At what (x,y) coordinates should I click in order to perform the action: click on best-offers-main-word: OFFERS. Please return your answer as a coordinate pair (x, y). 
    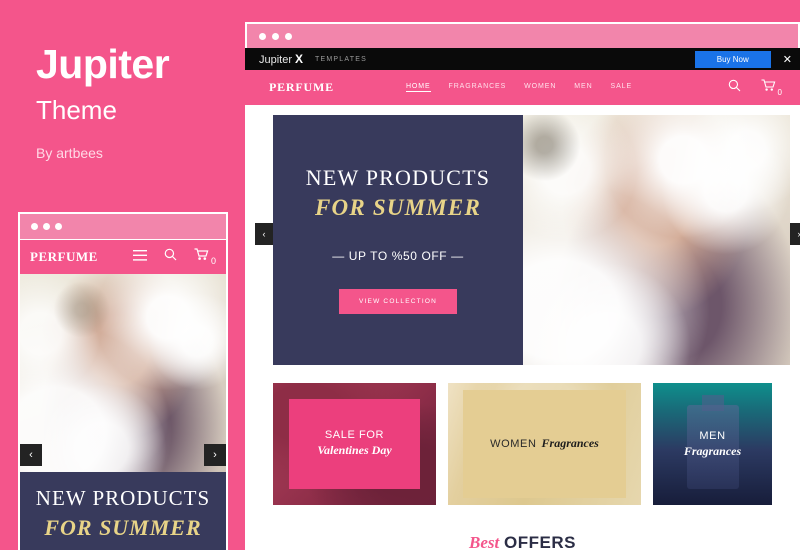
    Looking at the image, I should click on (540, 541).